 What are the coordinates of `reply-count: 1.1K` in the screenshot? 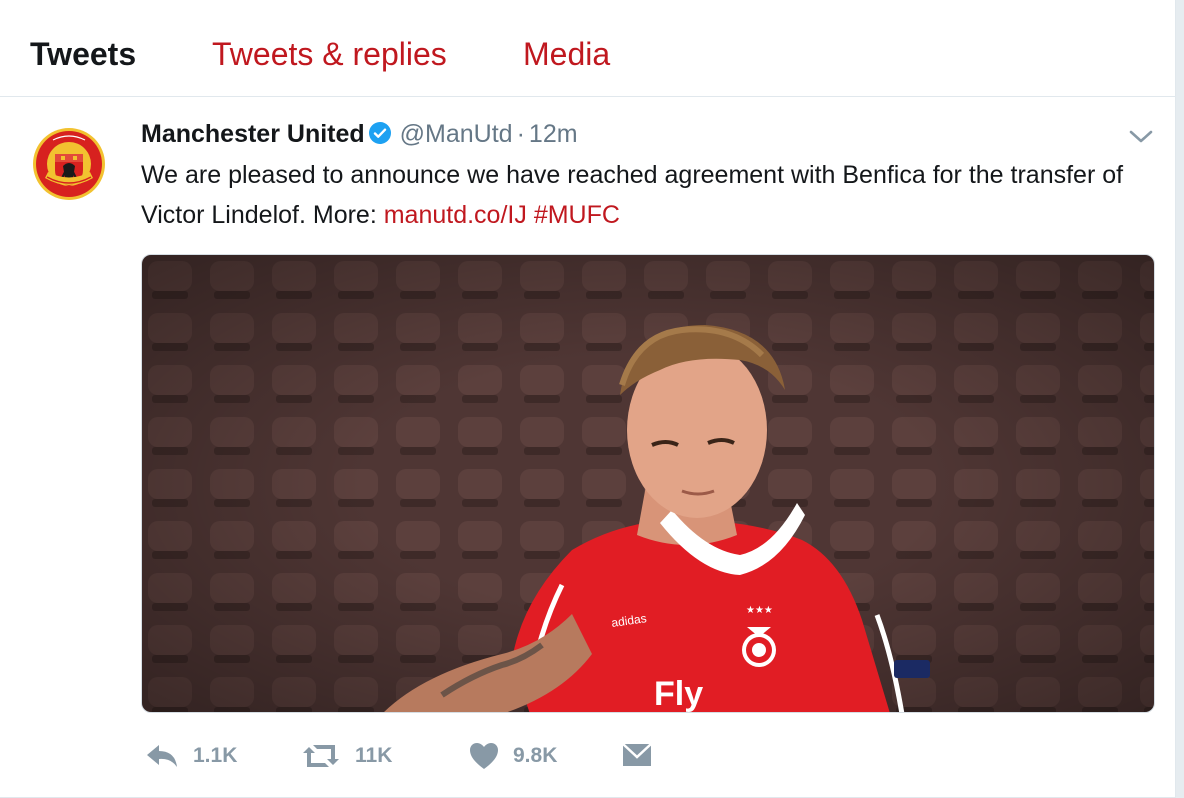 It's located at (215, 755).